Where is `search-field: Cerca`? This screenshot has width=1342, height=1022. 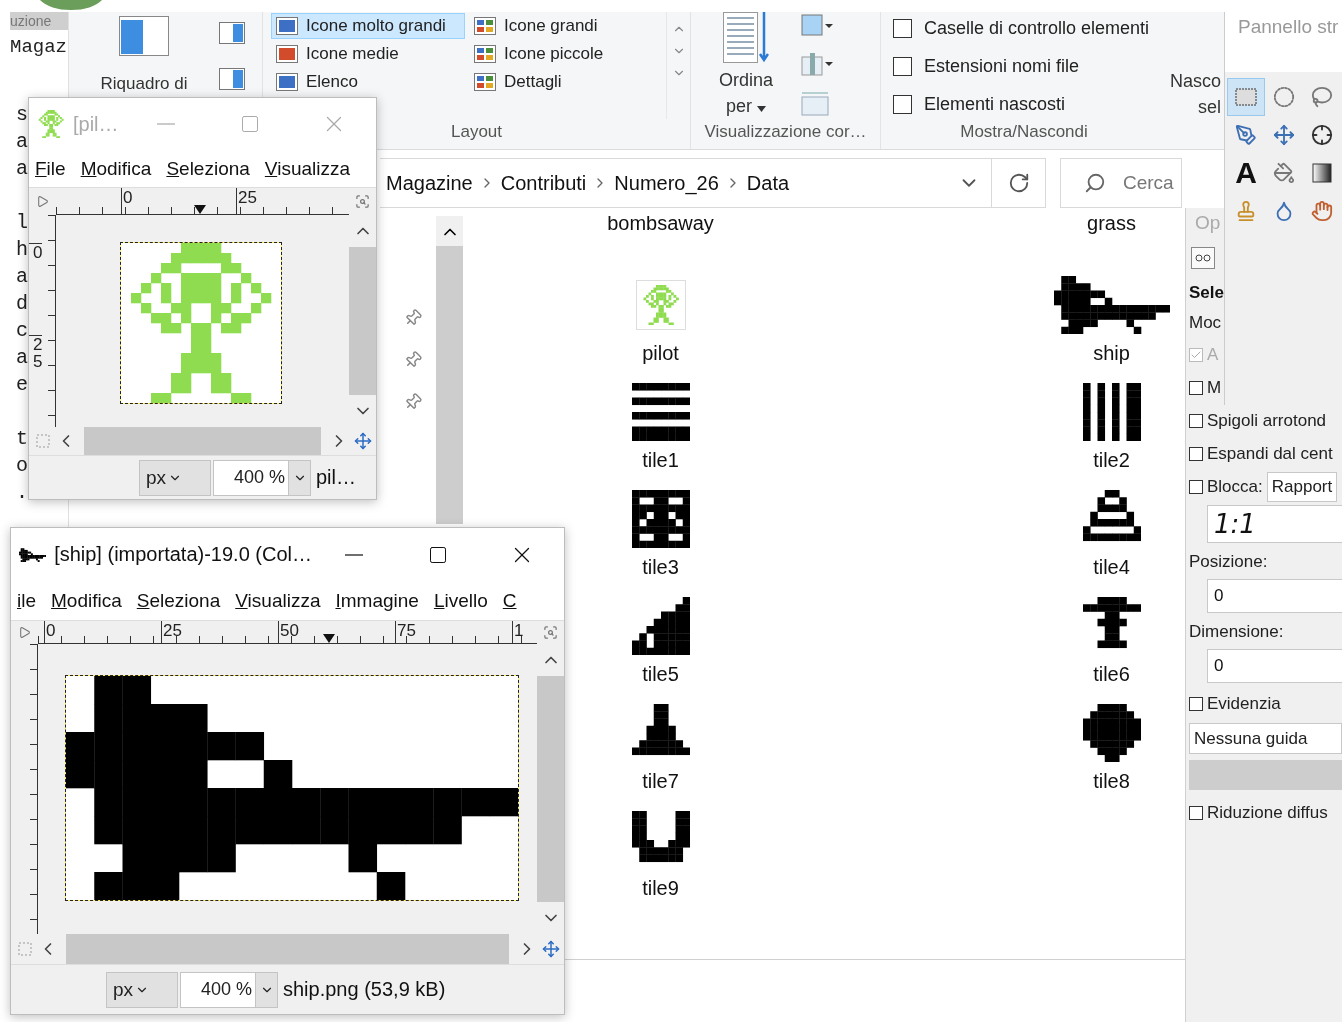
search-field: Cerca is located at coordinates (1121, 183).